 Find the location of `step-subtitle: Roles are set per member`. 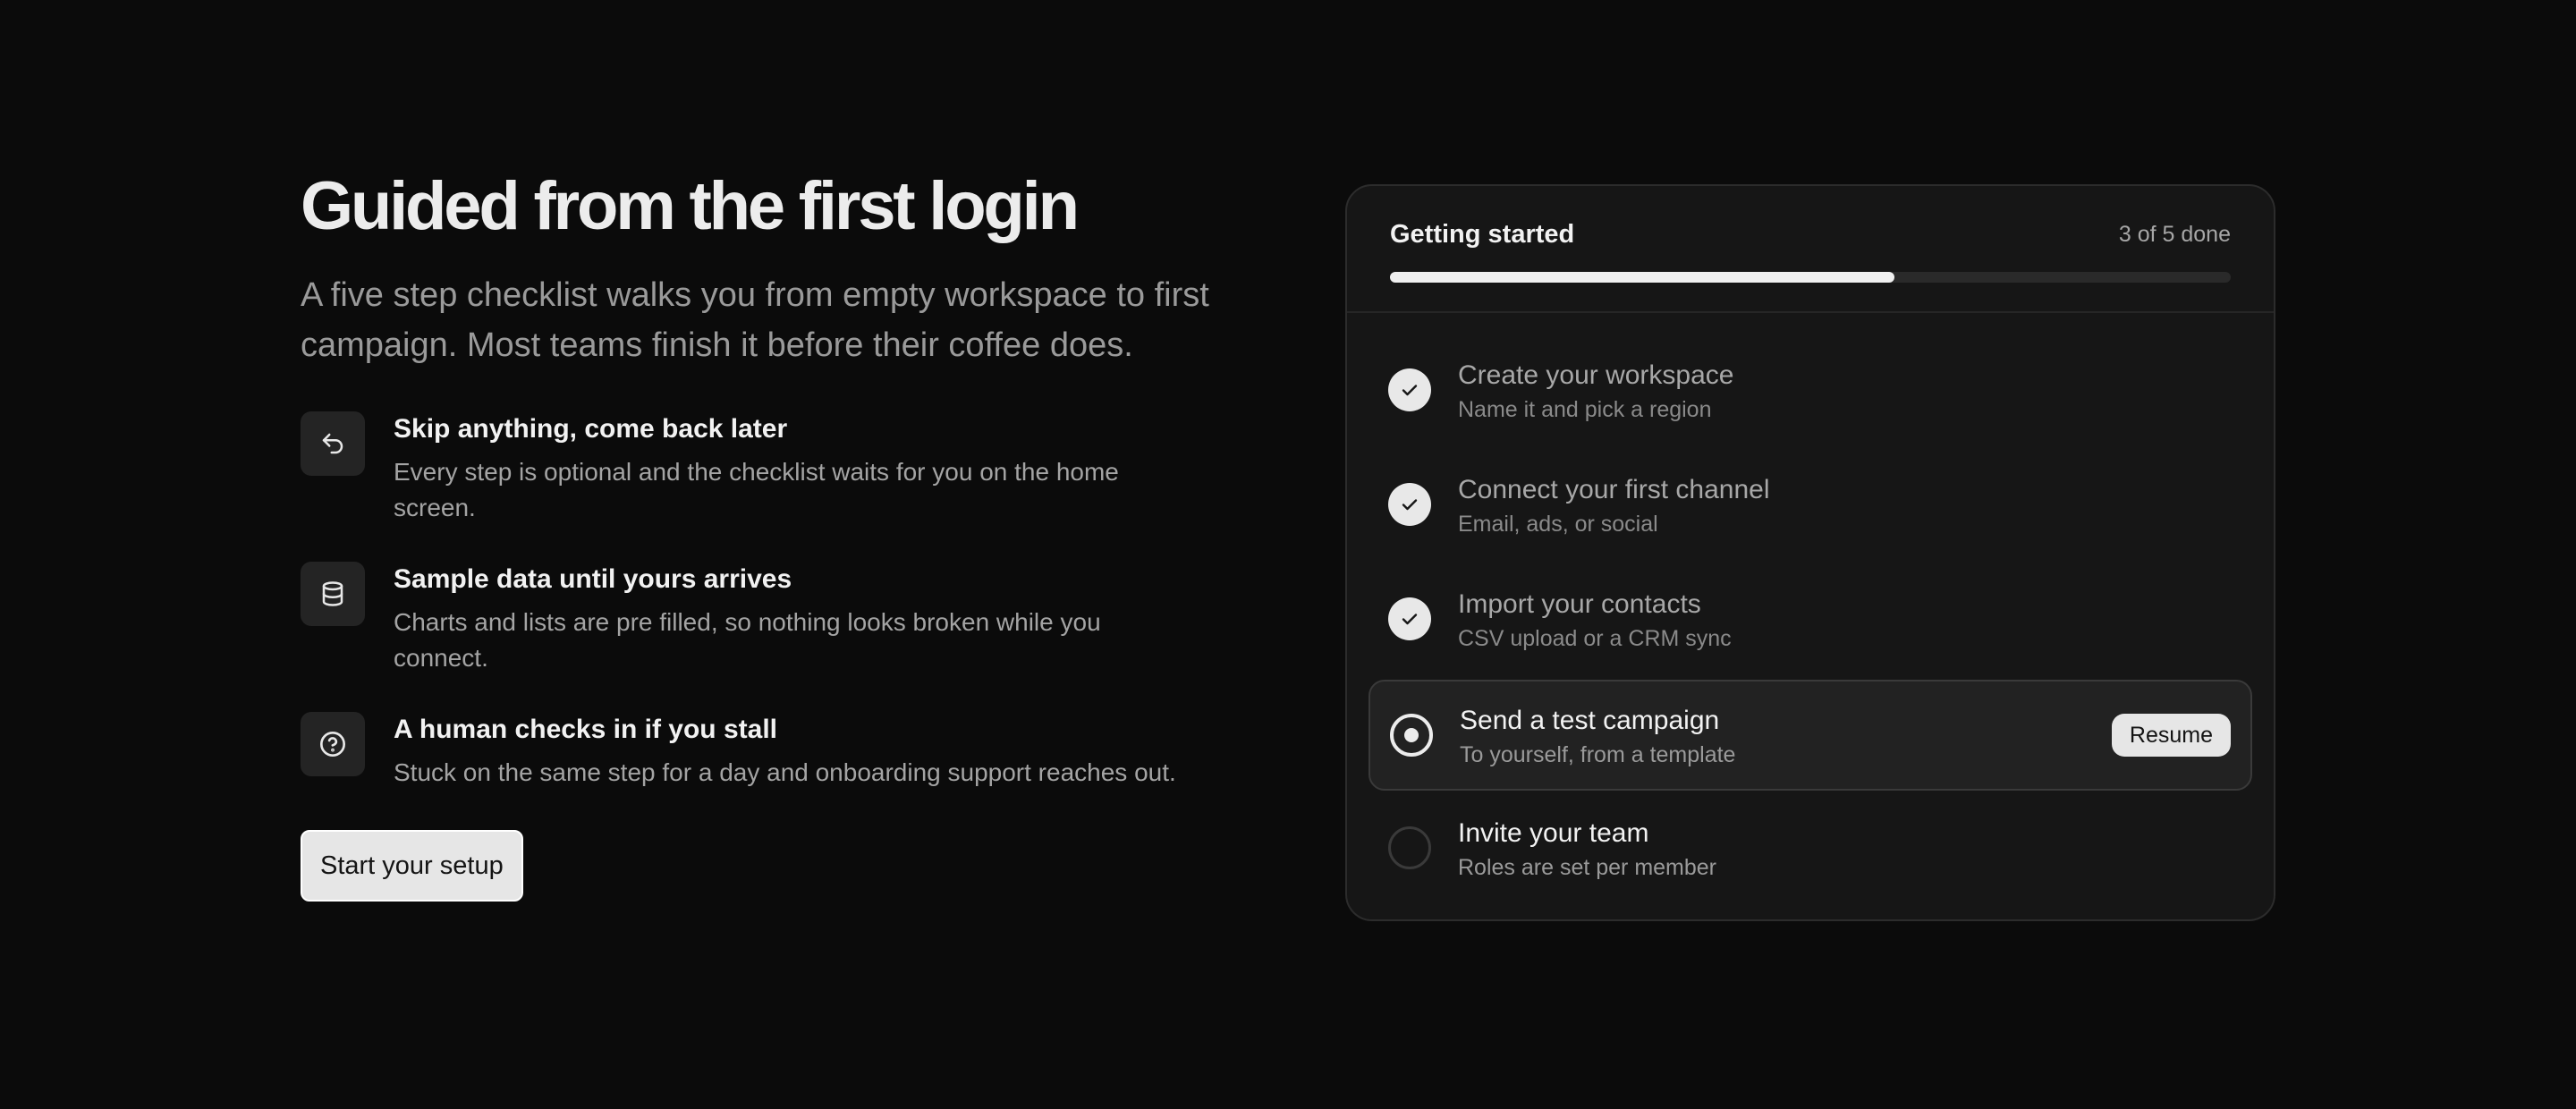

step-subtitle: Roles are set per member is located at coordinates (1587, 867).